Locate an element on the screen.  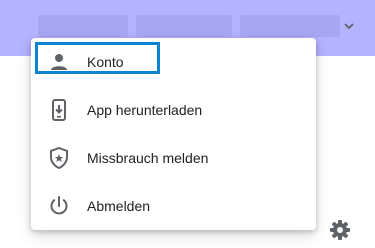
chevron-down-icon is located at coordinates (349, 26).